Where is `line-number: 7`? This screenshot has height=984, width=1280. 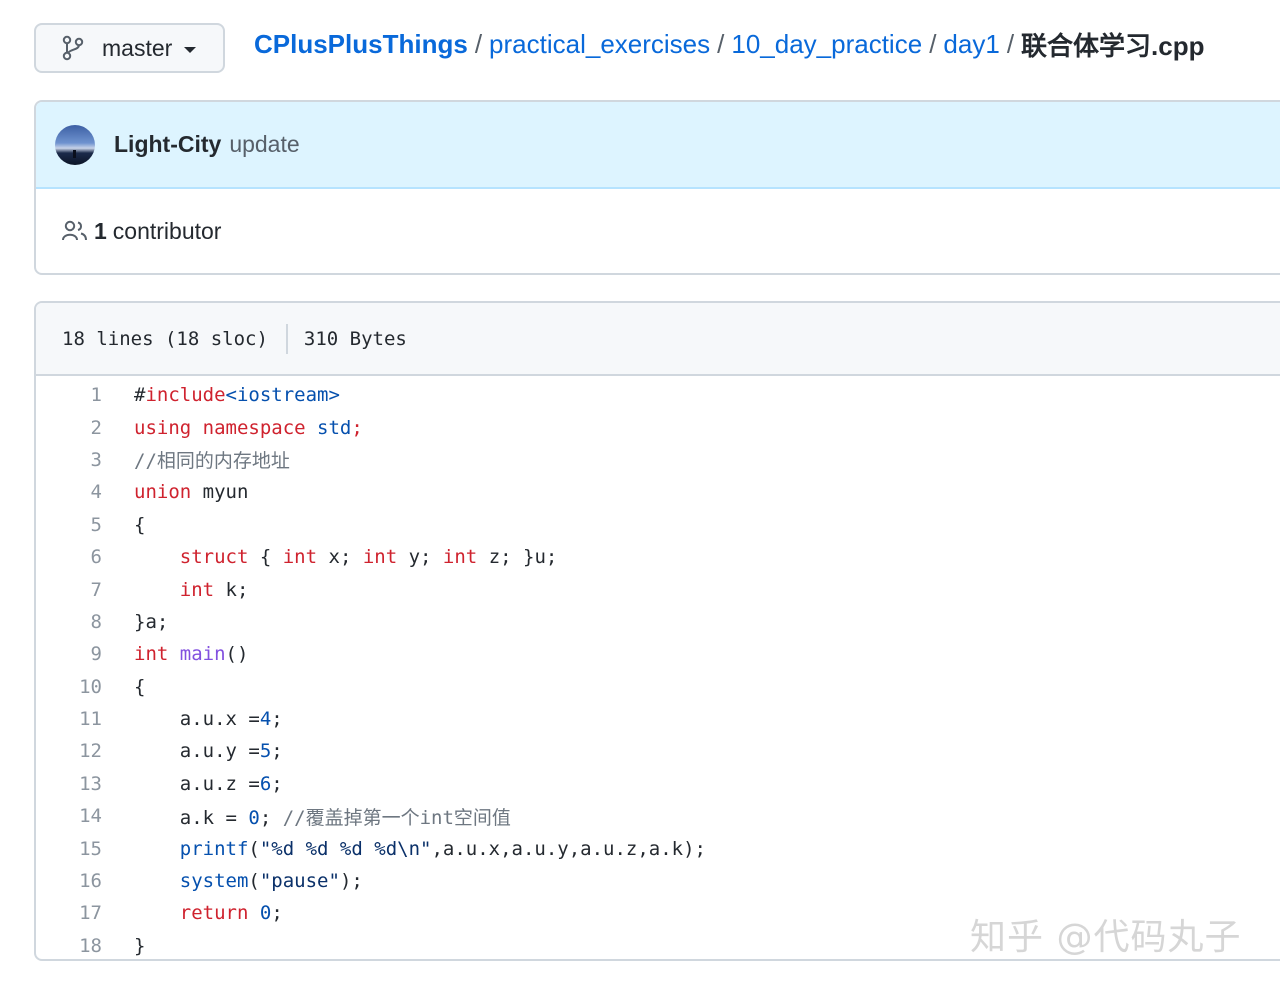
line-number: 7 is located at coordinates (85, 590).